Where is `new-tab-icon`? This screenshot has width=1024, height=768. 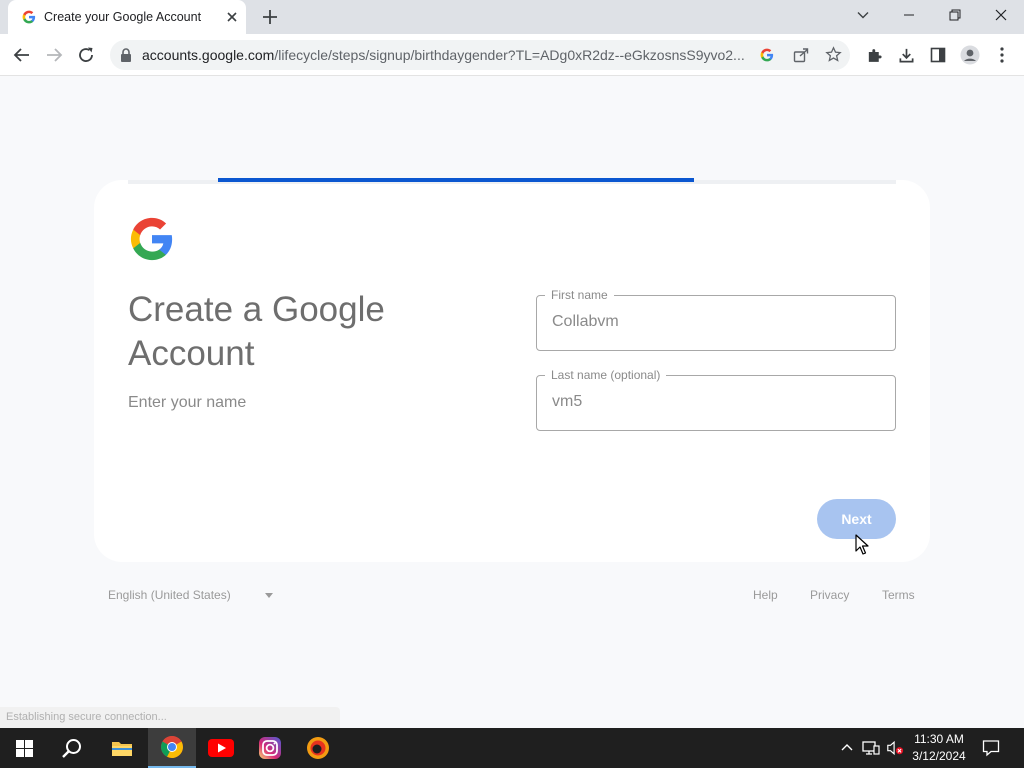
new-tab-icon is located at coordinates (270, 17).